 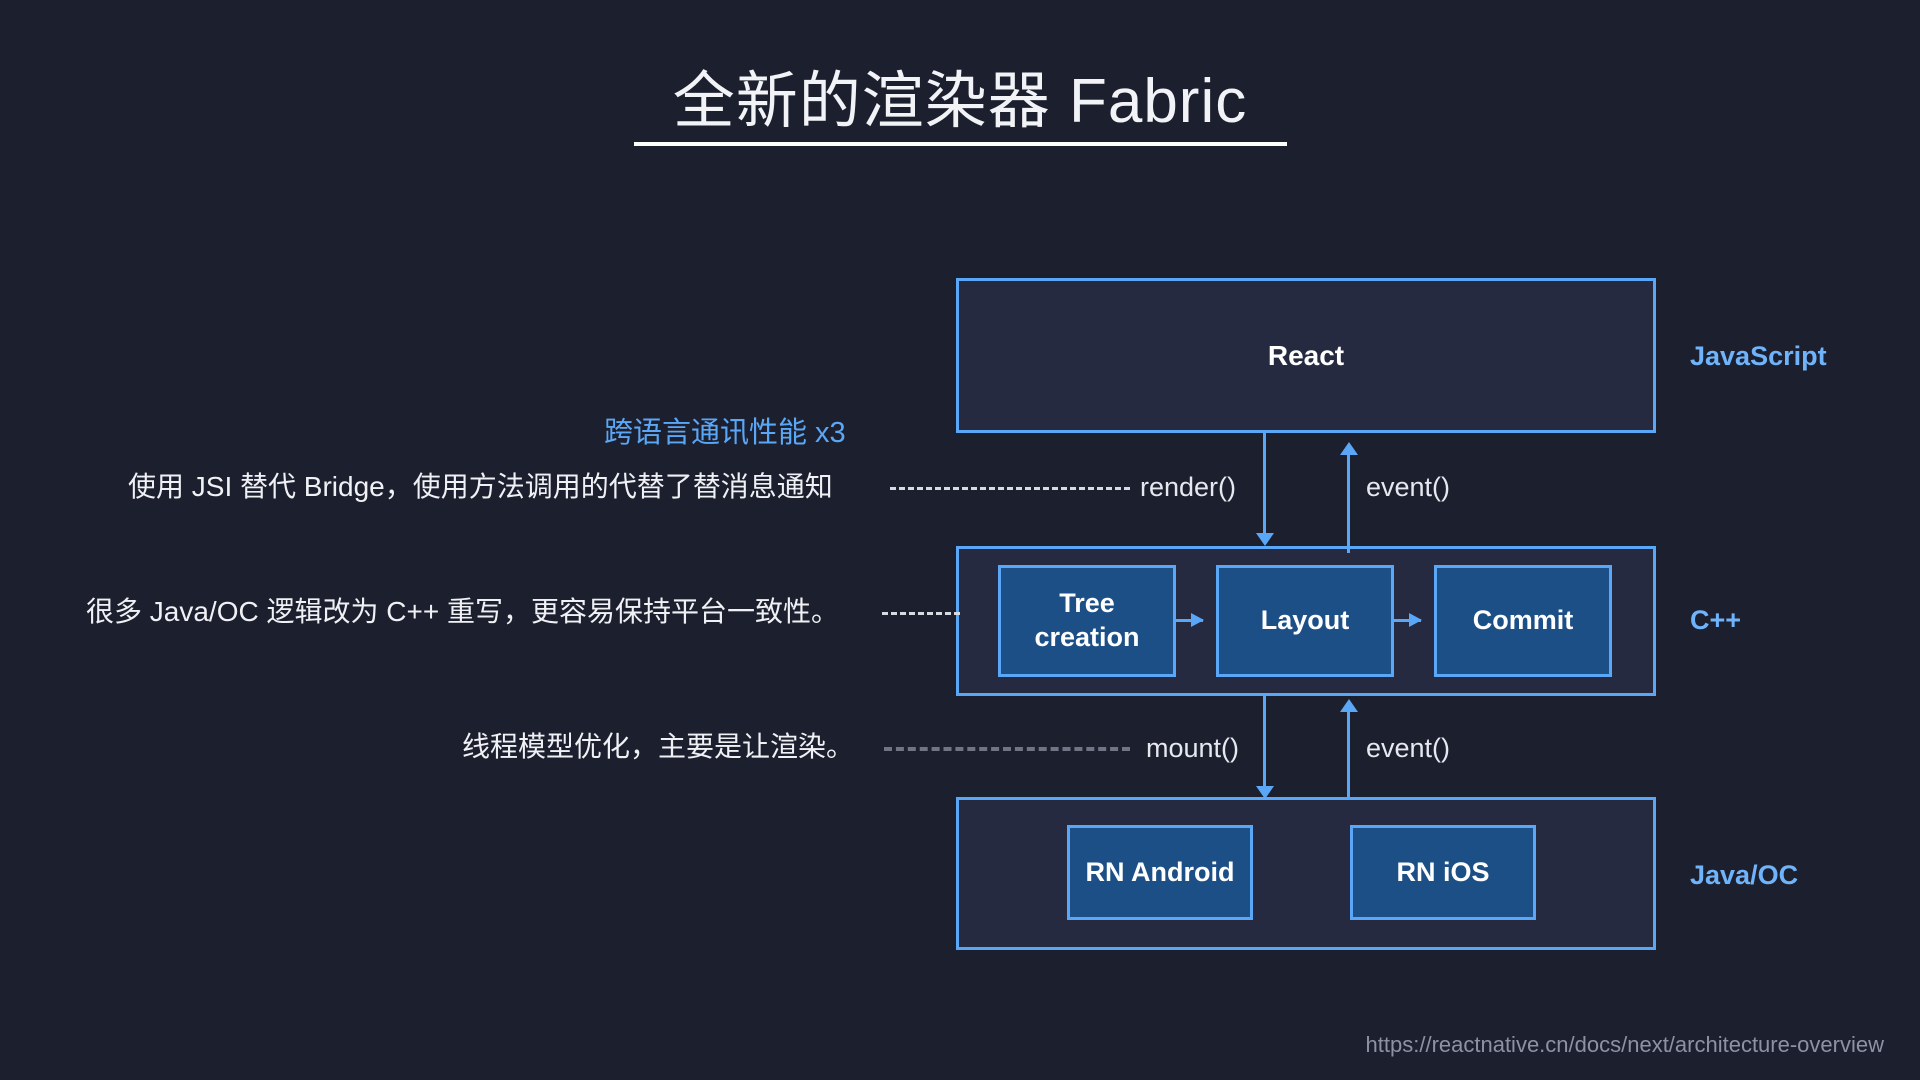 I want to click on target-box-rn-android: RN Android, so click(x=1160, y=872).